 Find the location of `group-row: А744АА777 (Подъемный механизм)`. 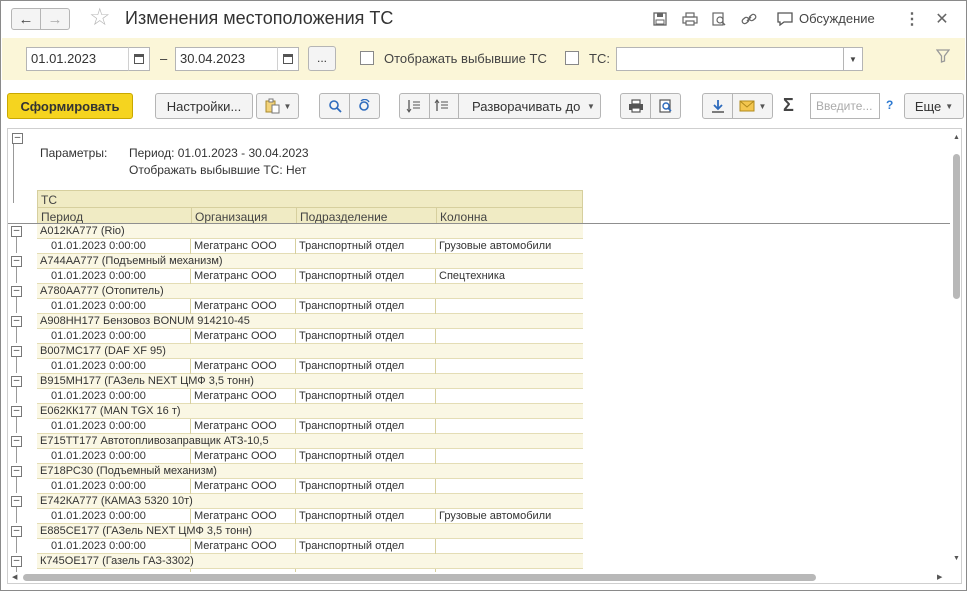

group-row: А744АА777 (Подъемный механизм) is located at coordinates (310, 261).